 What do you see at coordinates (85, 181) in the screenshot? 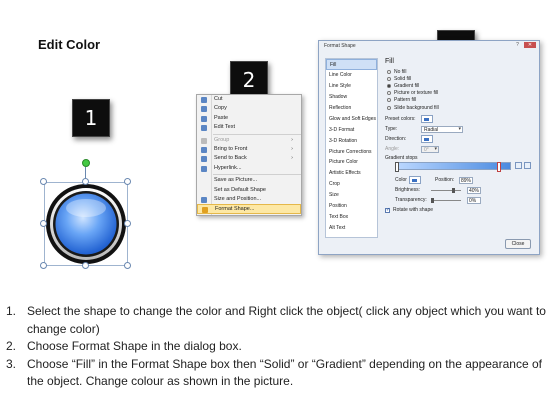
I see `resize-handle-n` at bounding box center [85, 181].